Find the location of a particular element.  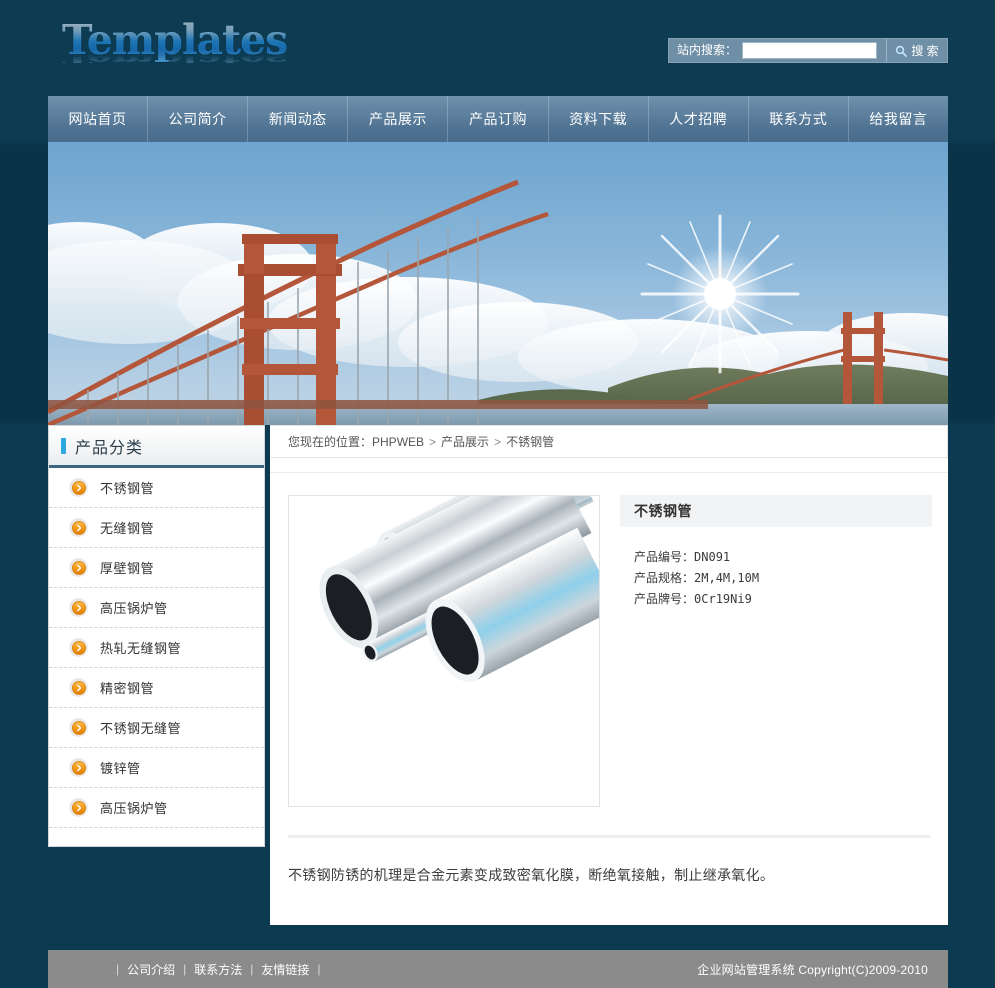

product-spec-grade: 产品牌号：0Cr19Ni9 is located at coordinates (783, 599).